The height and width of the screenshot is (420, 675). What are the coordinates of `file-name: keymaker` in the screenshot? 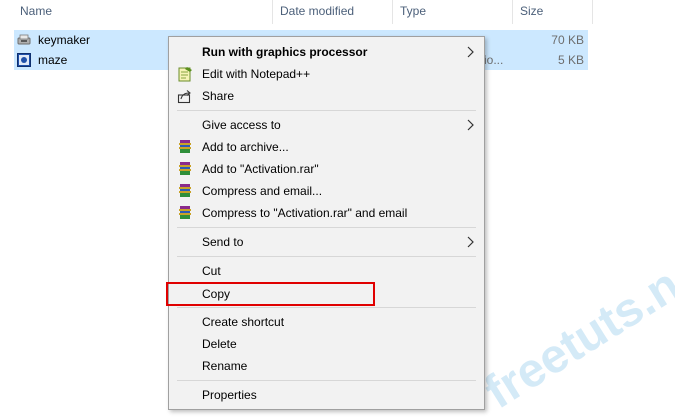 It's located at (64, 40).